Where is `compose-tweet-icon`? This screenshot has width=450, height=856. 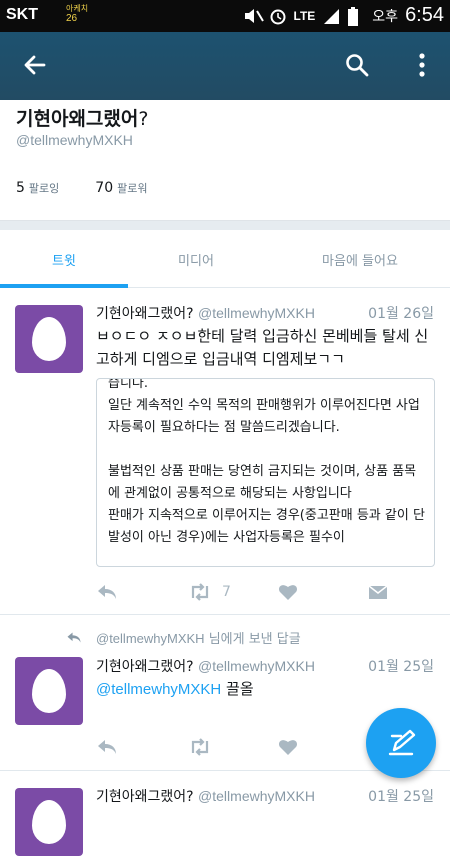 compose-tweet-icon is located at coordinates (402, 742).